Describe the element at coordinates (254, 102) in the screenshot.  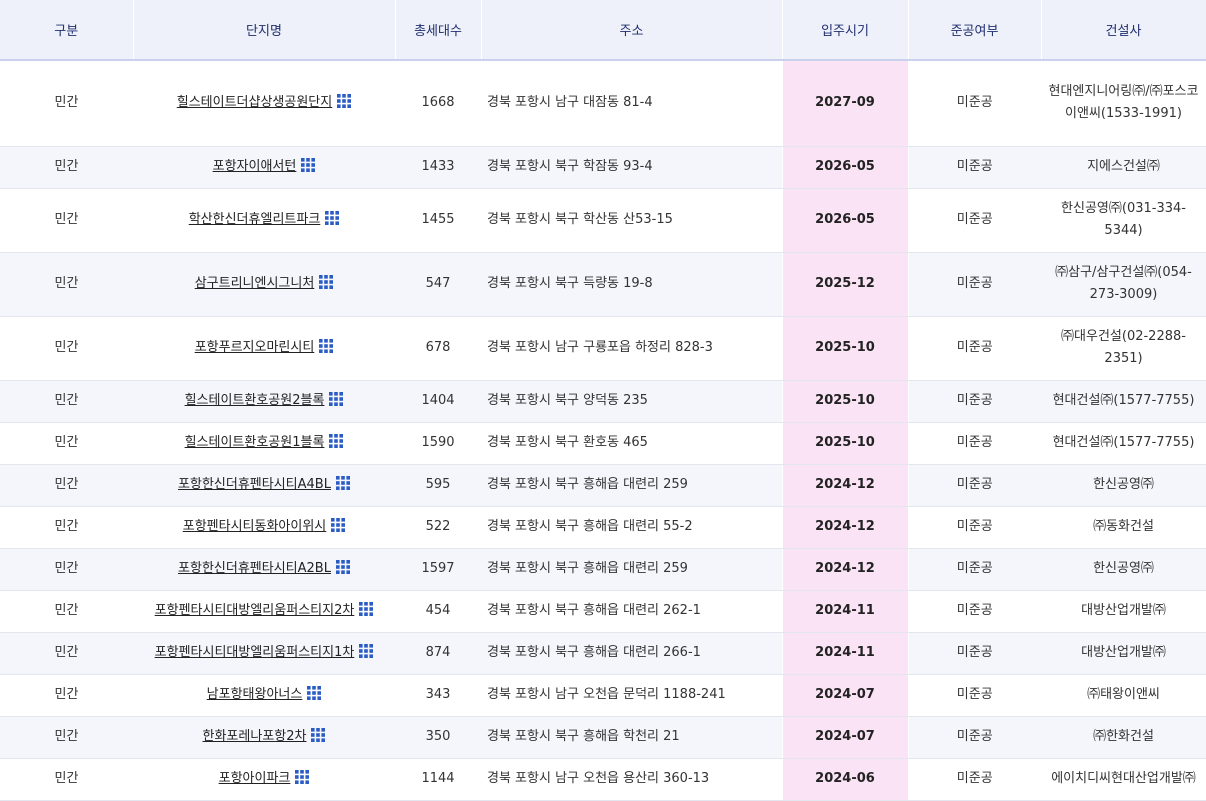
I see `complex-name-link: 힐스테이트더샵상생공원단지` at that location.